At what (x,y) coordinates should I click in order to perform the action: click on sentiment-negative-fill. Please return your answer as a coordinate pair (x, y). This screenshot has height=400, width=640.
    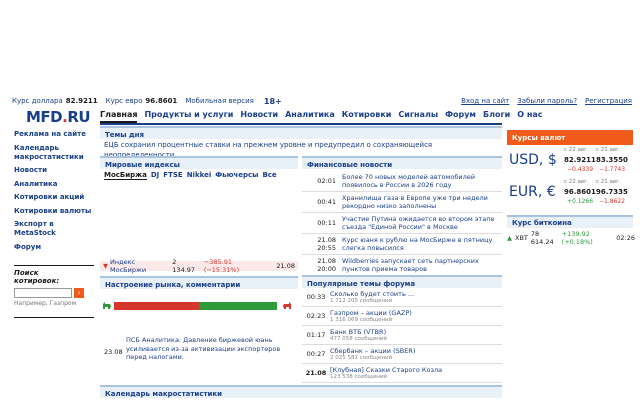
    Looking at the image, I should click on (156, 306).